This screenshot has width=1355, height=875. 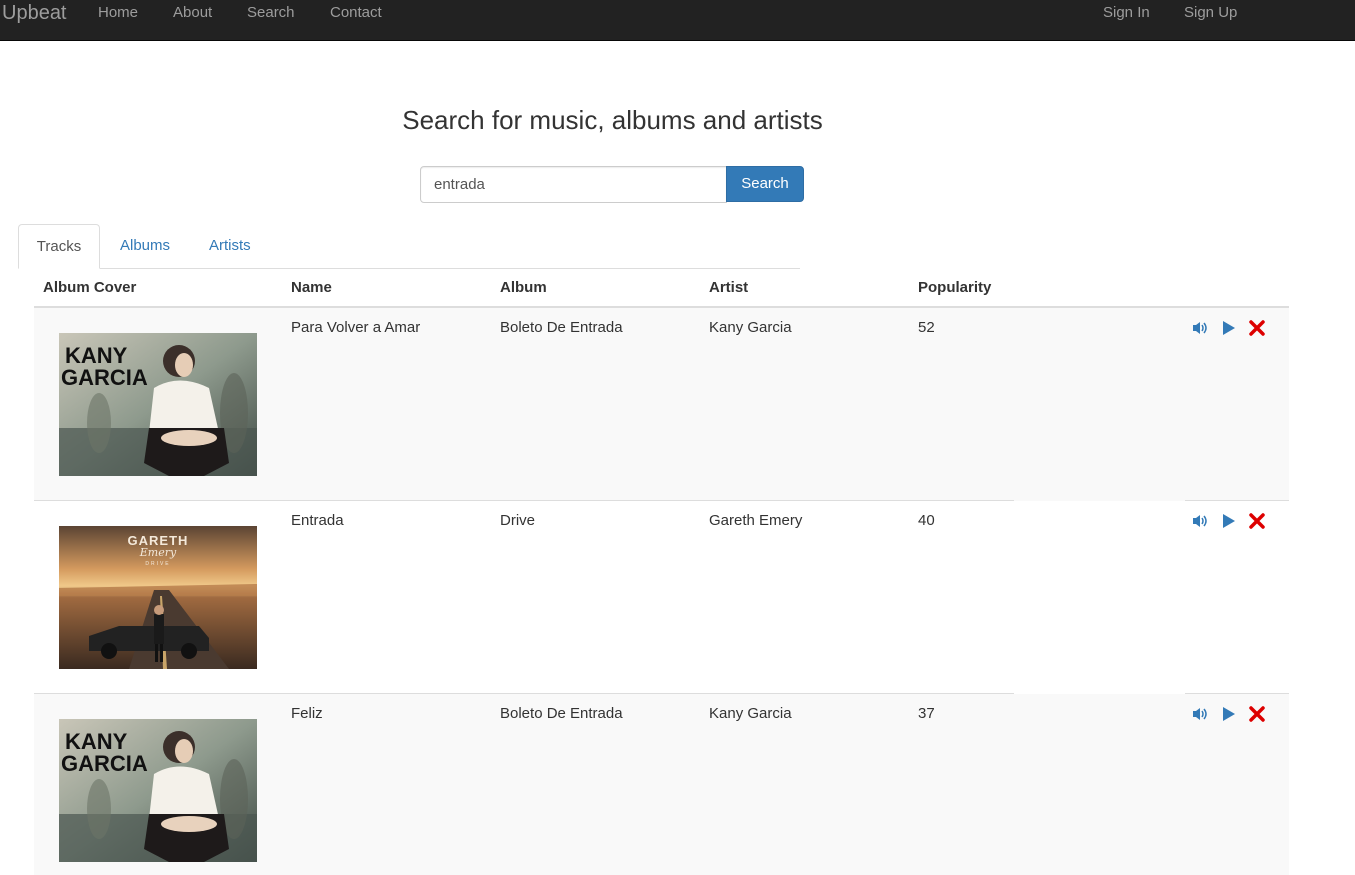 I want to click on column-header-artist: Artist, so click(x=729, y=287).